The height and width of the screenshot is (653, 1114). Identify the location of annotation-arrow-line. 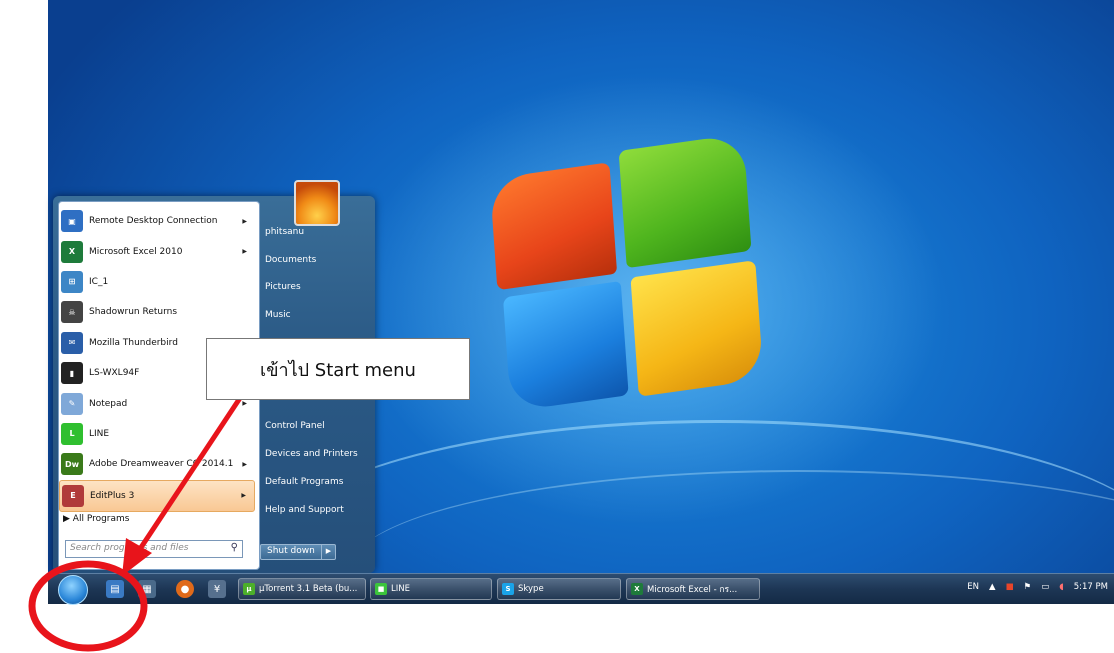
(188, 476).